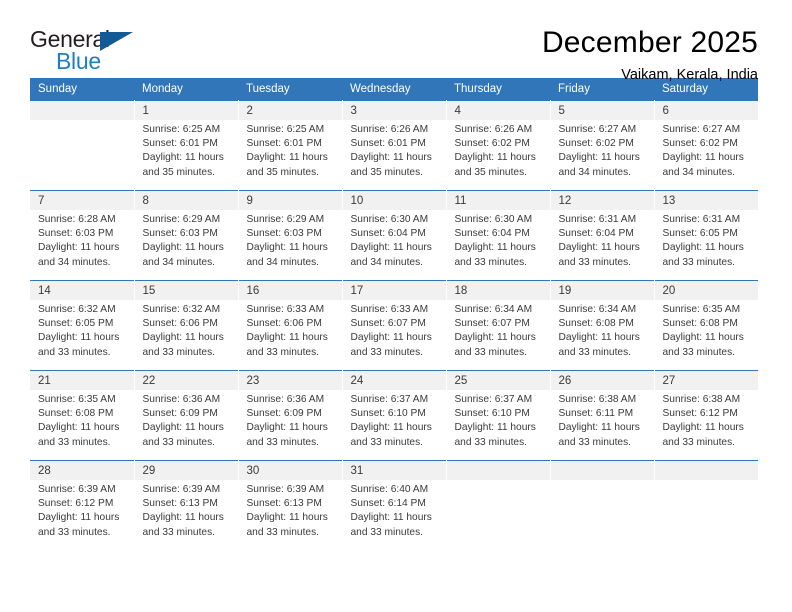 The image size is (792, 612). What do you see at coordinates (186, 470) in the screenshot?
I see `day-number: 29` at bounding box center [186, 470].